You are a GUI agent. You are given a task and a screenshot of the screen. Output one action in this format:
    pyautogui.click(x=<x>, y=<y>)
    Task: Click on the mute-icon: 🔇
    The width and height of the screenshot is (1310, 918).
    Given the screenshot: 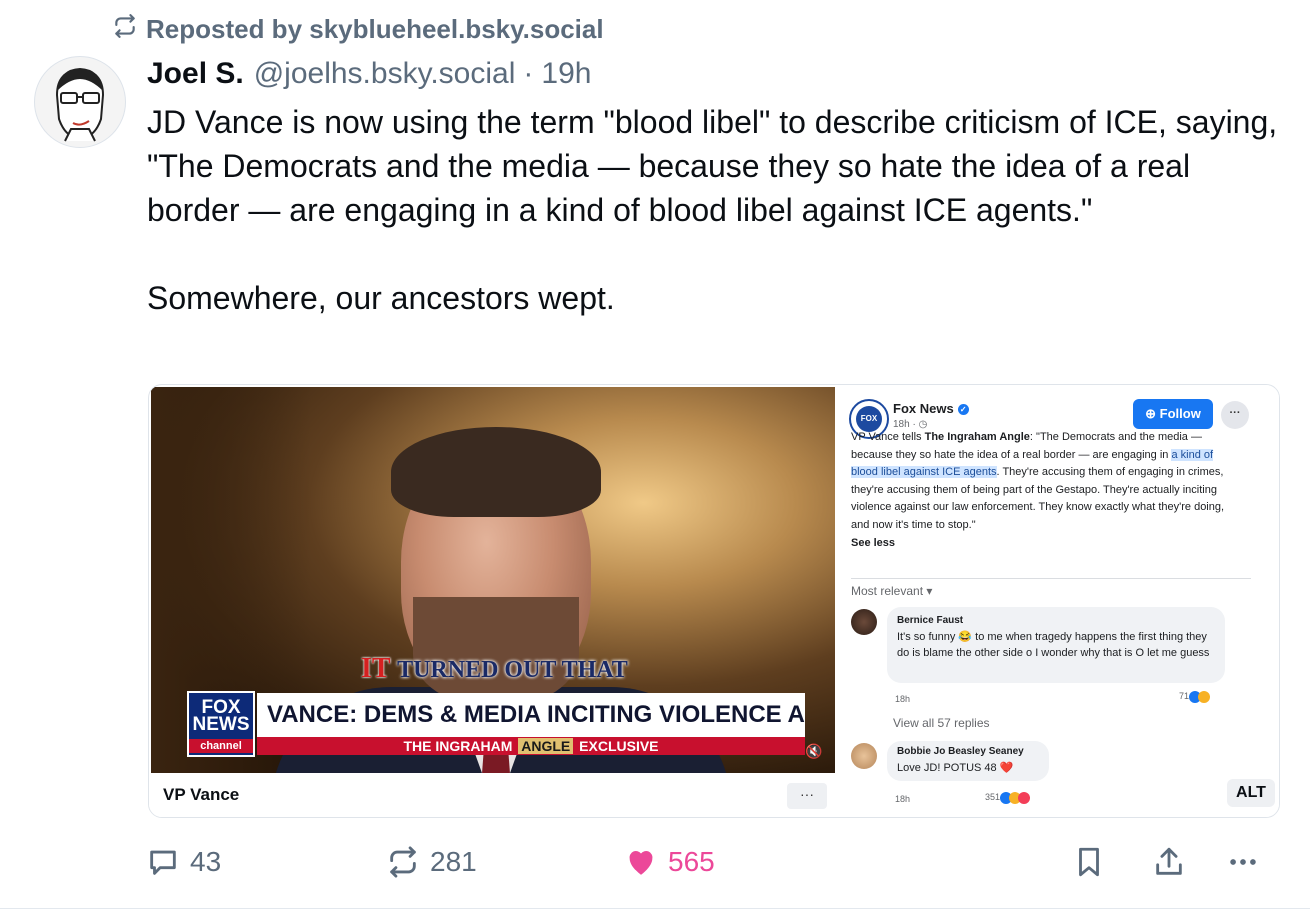 What is the action you would take?
    pyautogui.click(x=814, y=751)
    